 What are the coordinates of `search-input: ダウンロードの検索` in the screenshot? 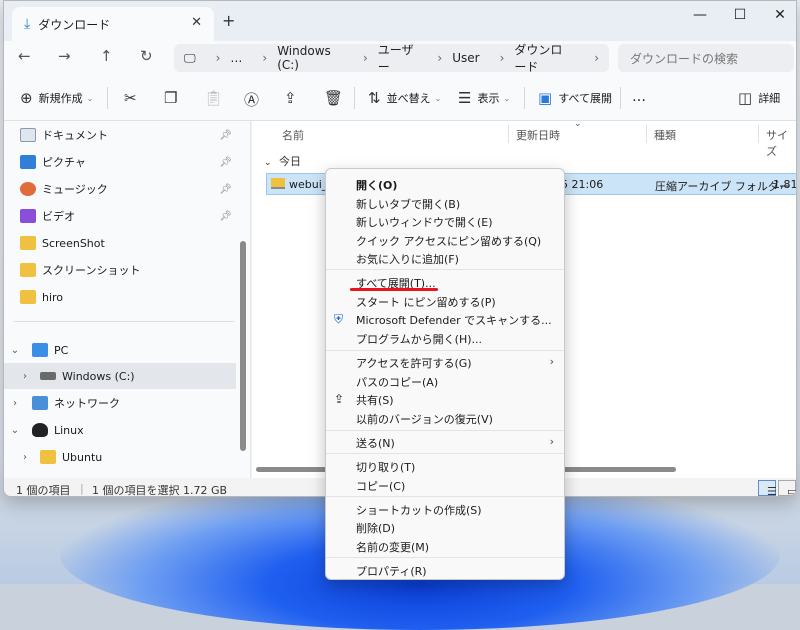 It's located at (706, 58).